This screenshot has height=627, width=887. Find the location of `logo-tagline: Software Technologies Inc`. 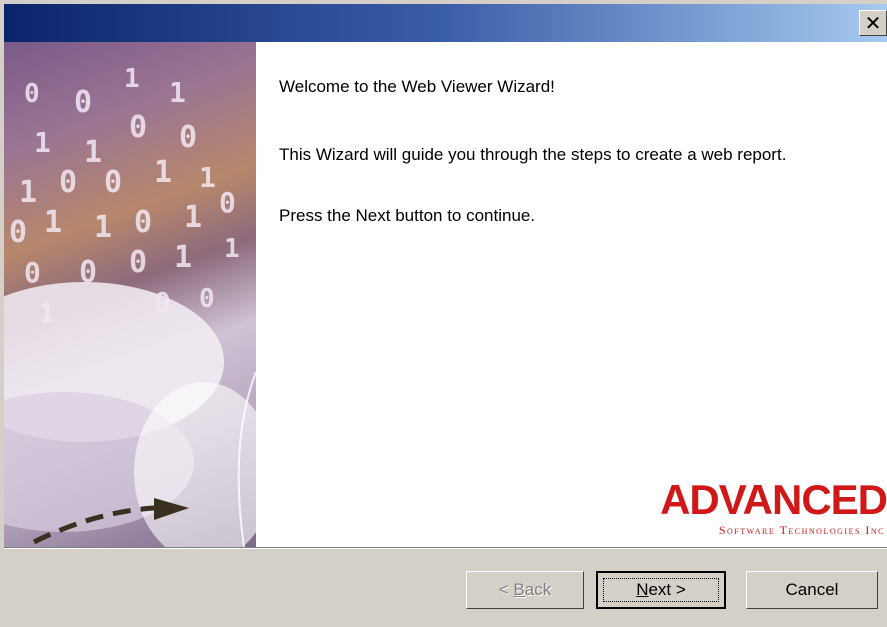

logo-tagline: Software Technologies Inc is located at coordinates (801, 530).